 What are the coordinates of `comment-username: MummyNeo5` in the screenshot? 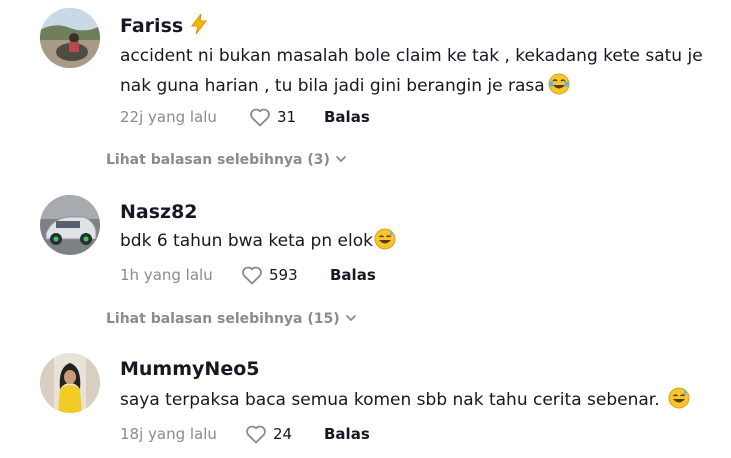 It's located at (189, 369).